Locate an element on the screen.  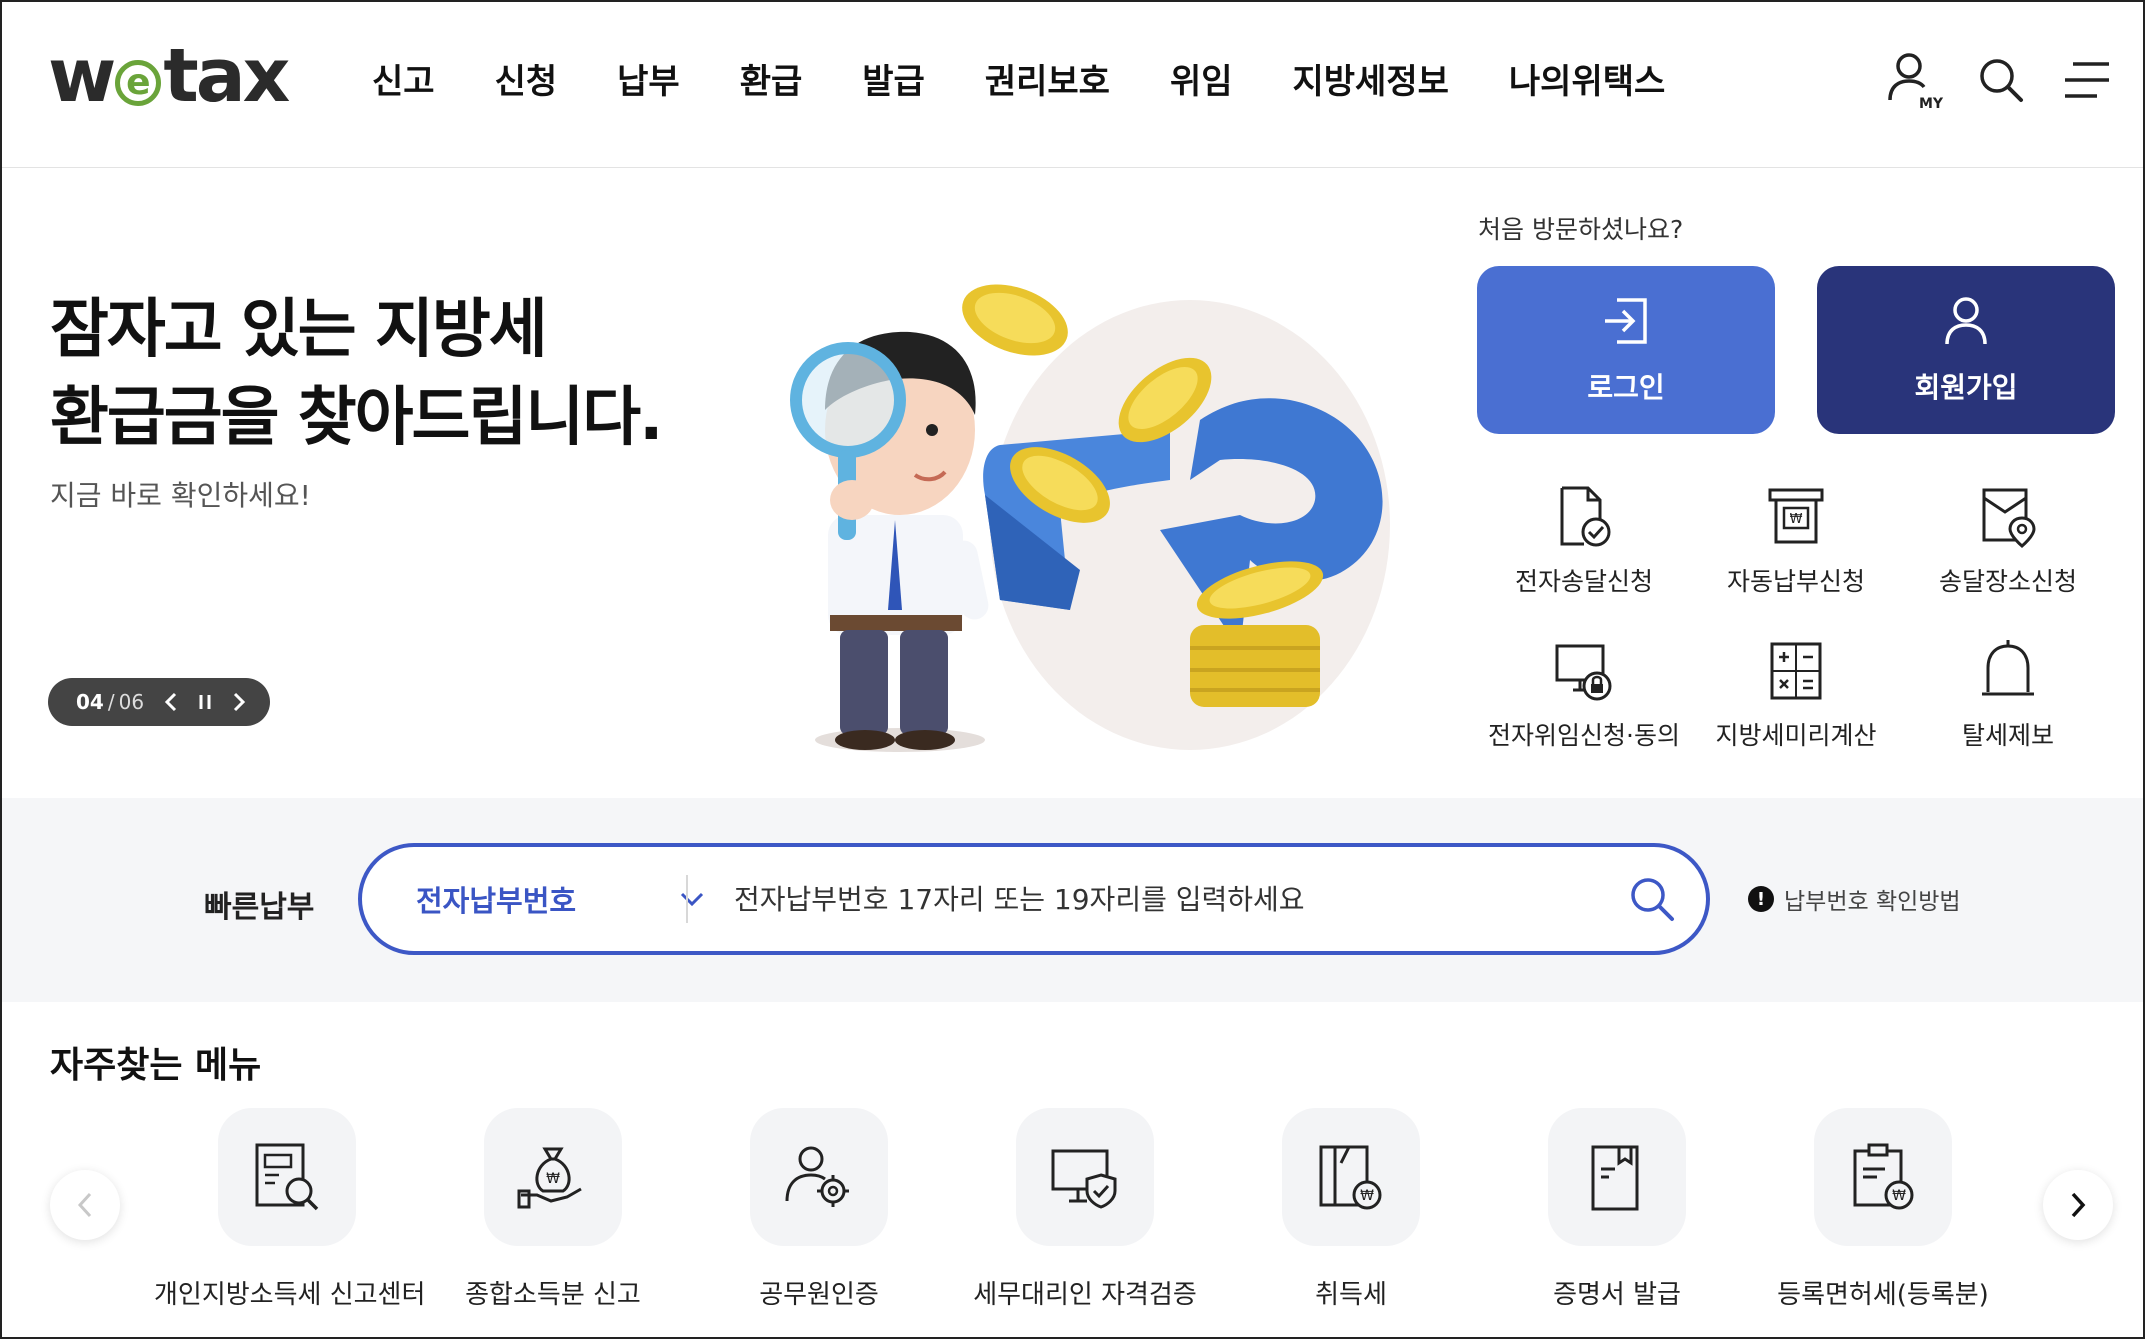
clipboard-won-icon: ₩ is located at coordinates (1883, 1177).